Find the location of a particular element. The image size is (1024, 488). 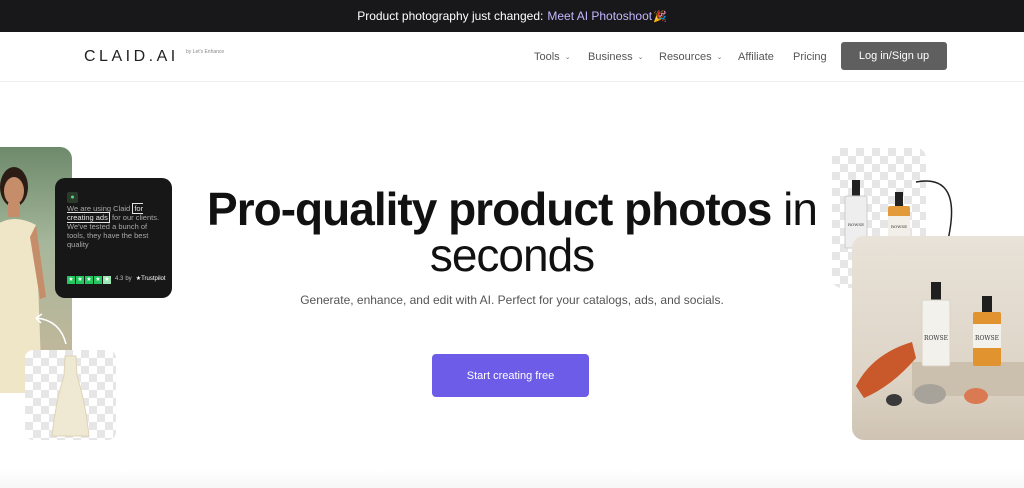

nav-resources: Resources ⌄ is located at coordinates (690, 57).